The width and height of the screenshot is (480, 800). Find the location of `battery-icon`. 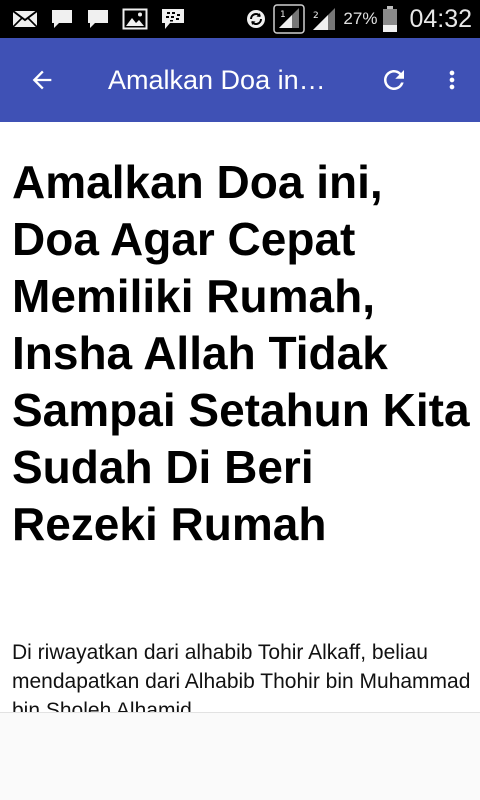

battery-icon is located at coordinates (390, 19).